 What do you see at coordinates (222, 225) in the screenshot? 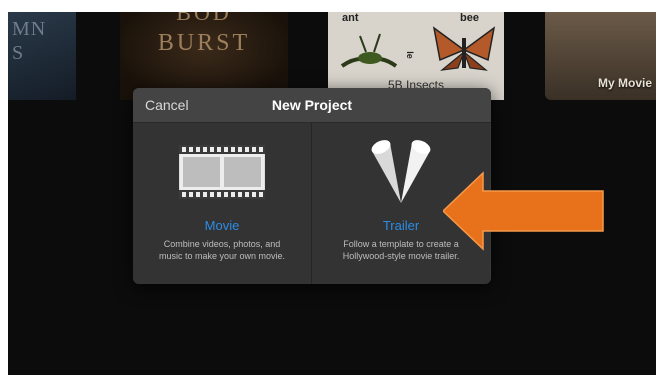
I see `movie-option-label: Movie` at bounding box center [222, 225].